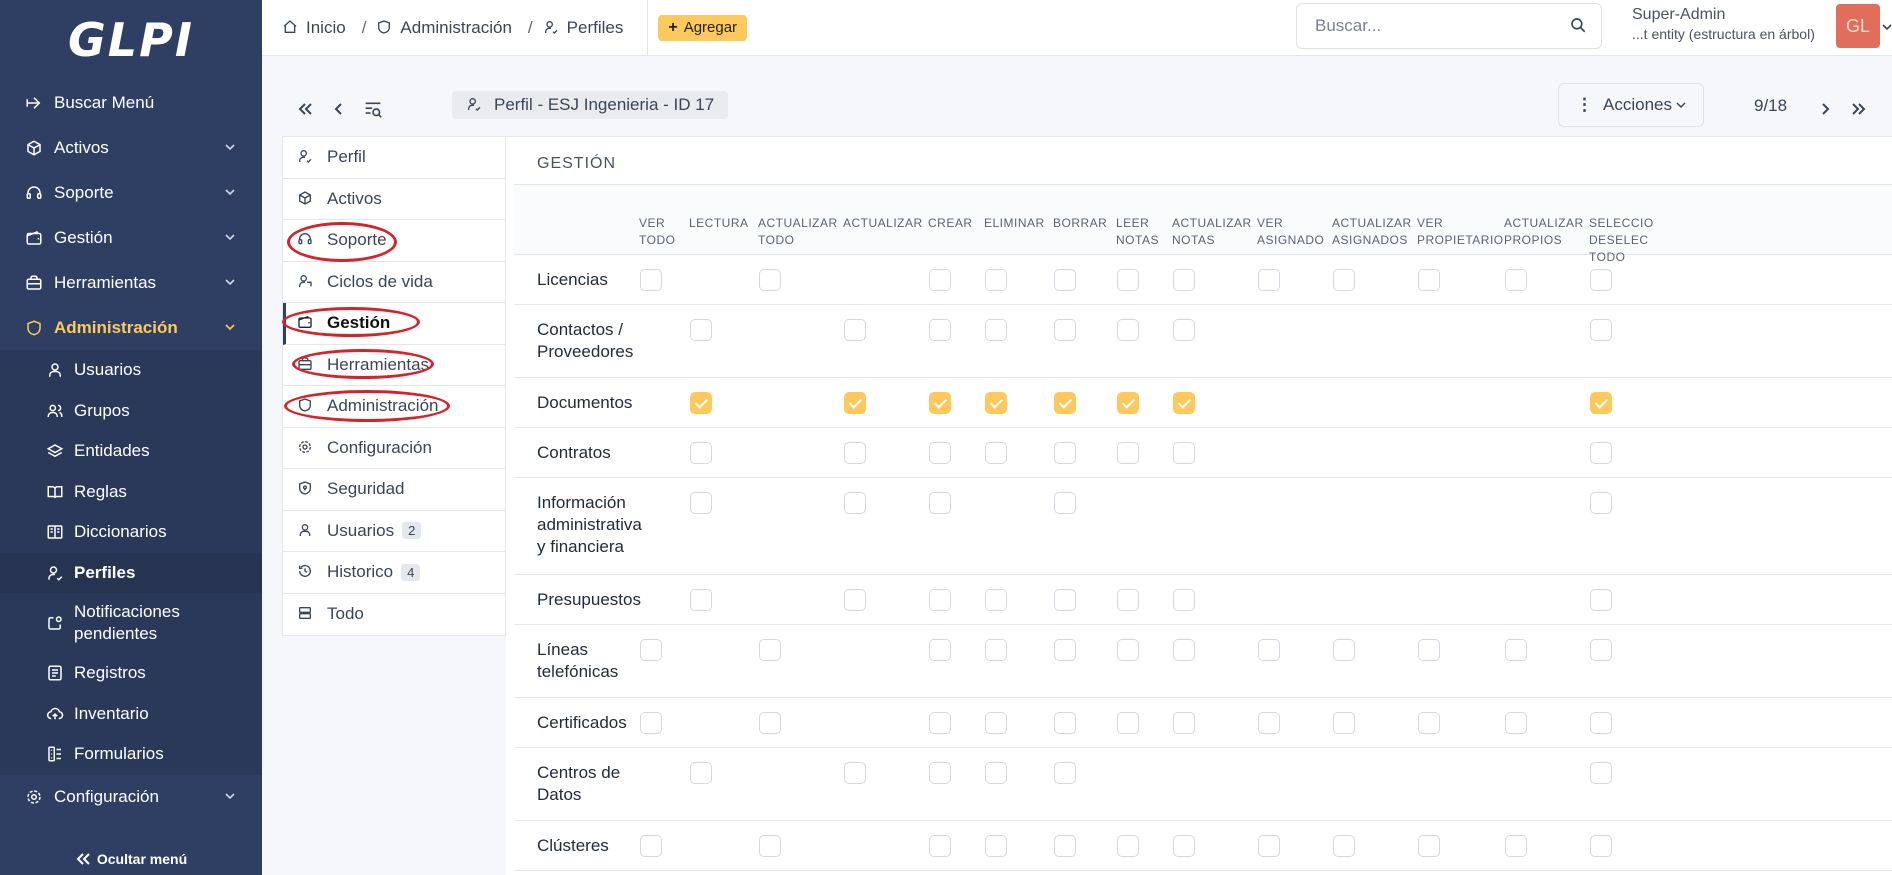 The width and height of the screenshot is (1892, 875). I want to click on subnav-reglas: Reglas, so click(131, 492).